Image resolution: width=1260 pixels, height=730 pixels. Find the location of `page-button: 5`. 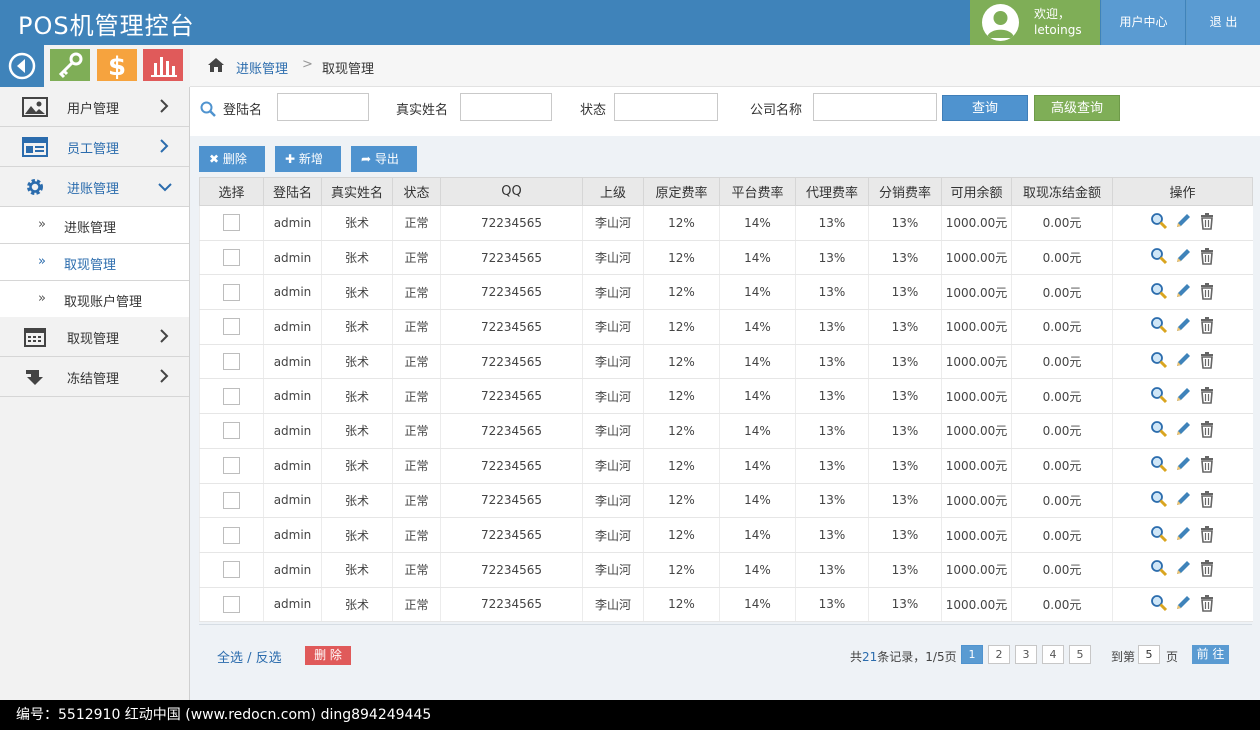

page-button: 5 is located at coordinates (1080, 654).